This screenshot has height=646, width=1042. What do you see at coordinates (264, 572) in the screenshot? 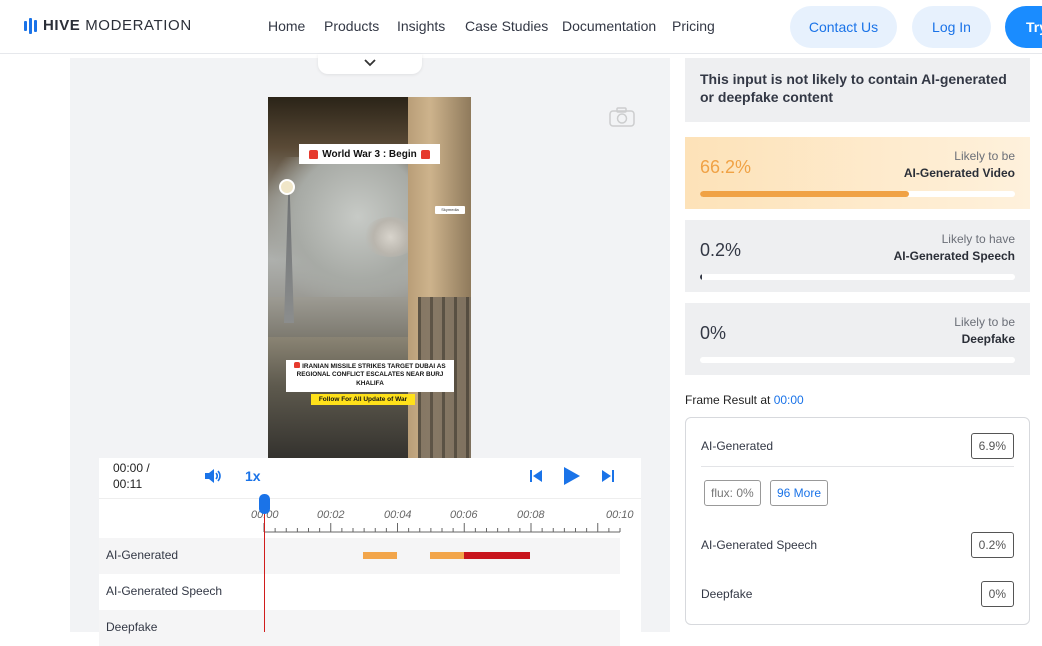
I see `playhead-line` at bounding box center [264, 572].